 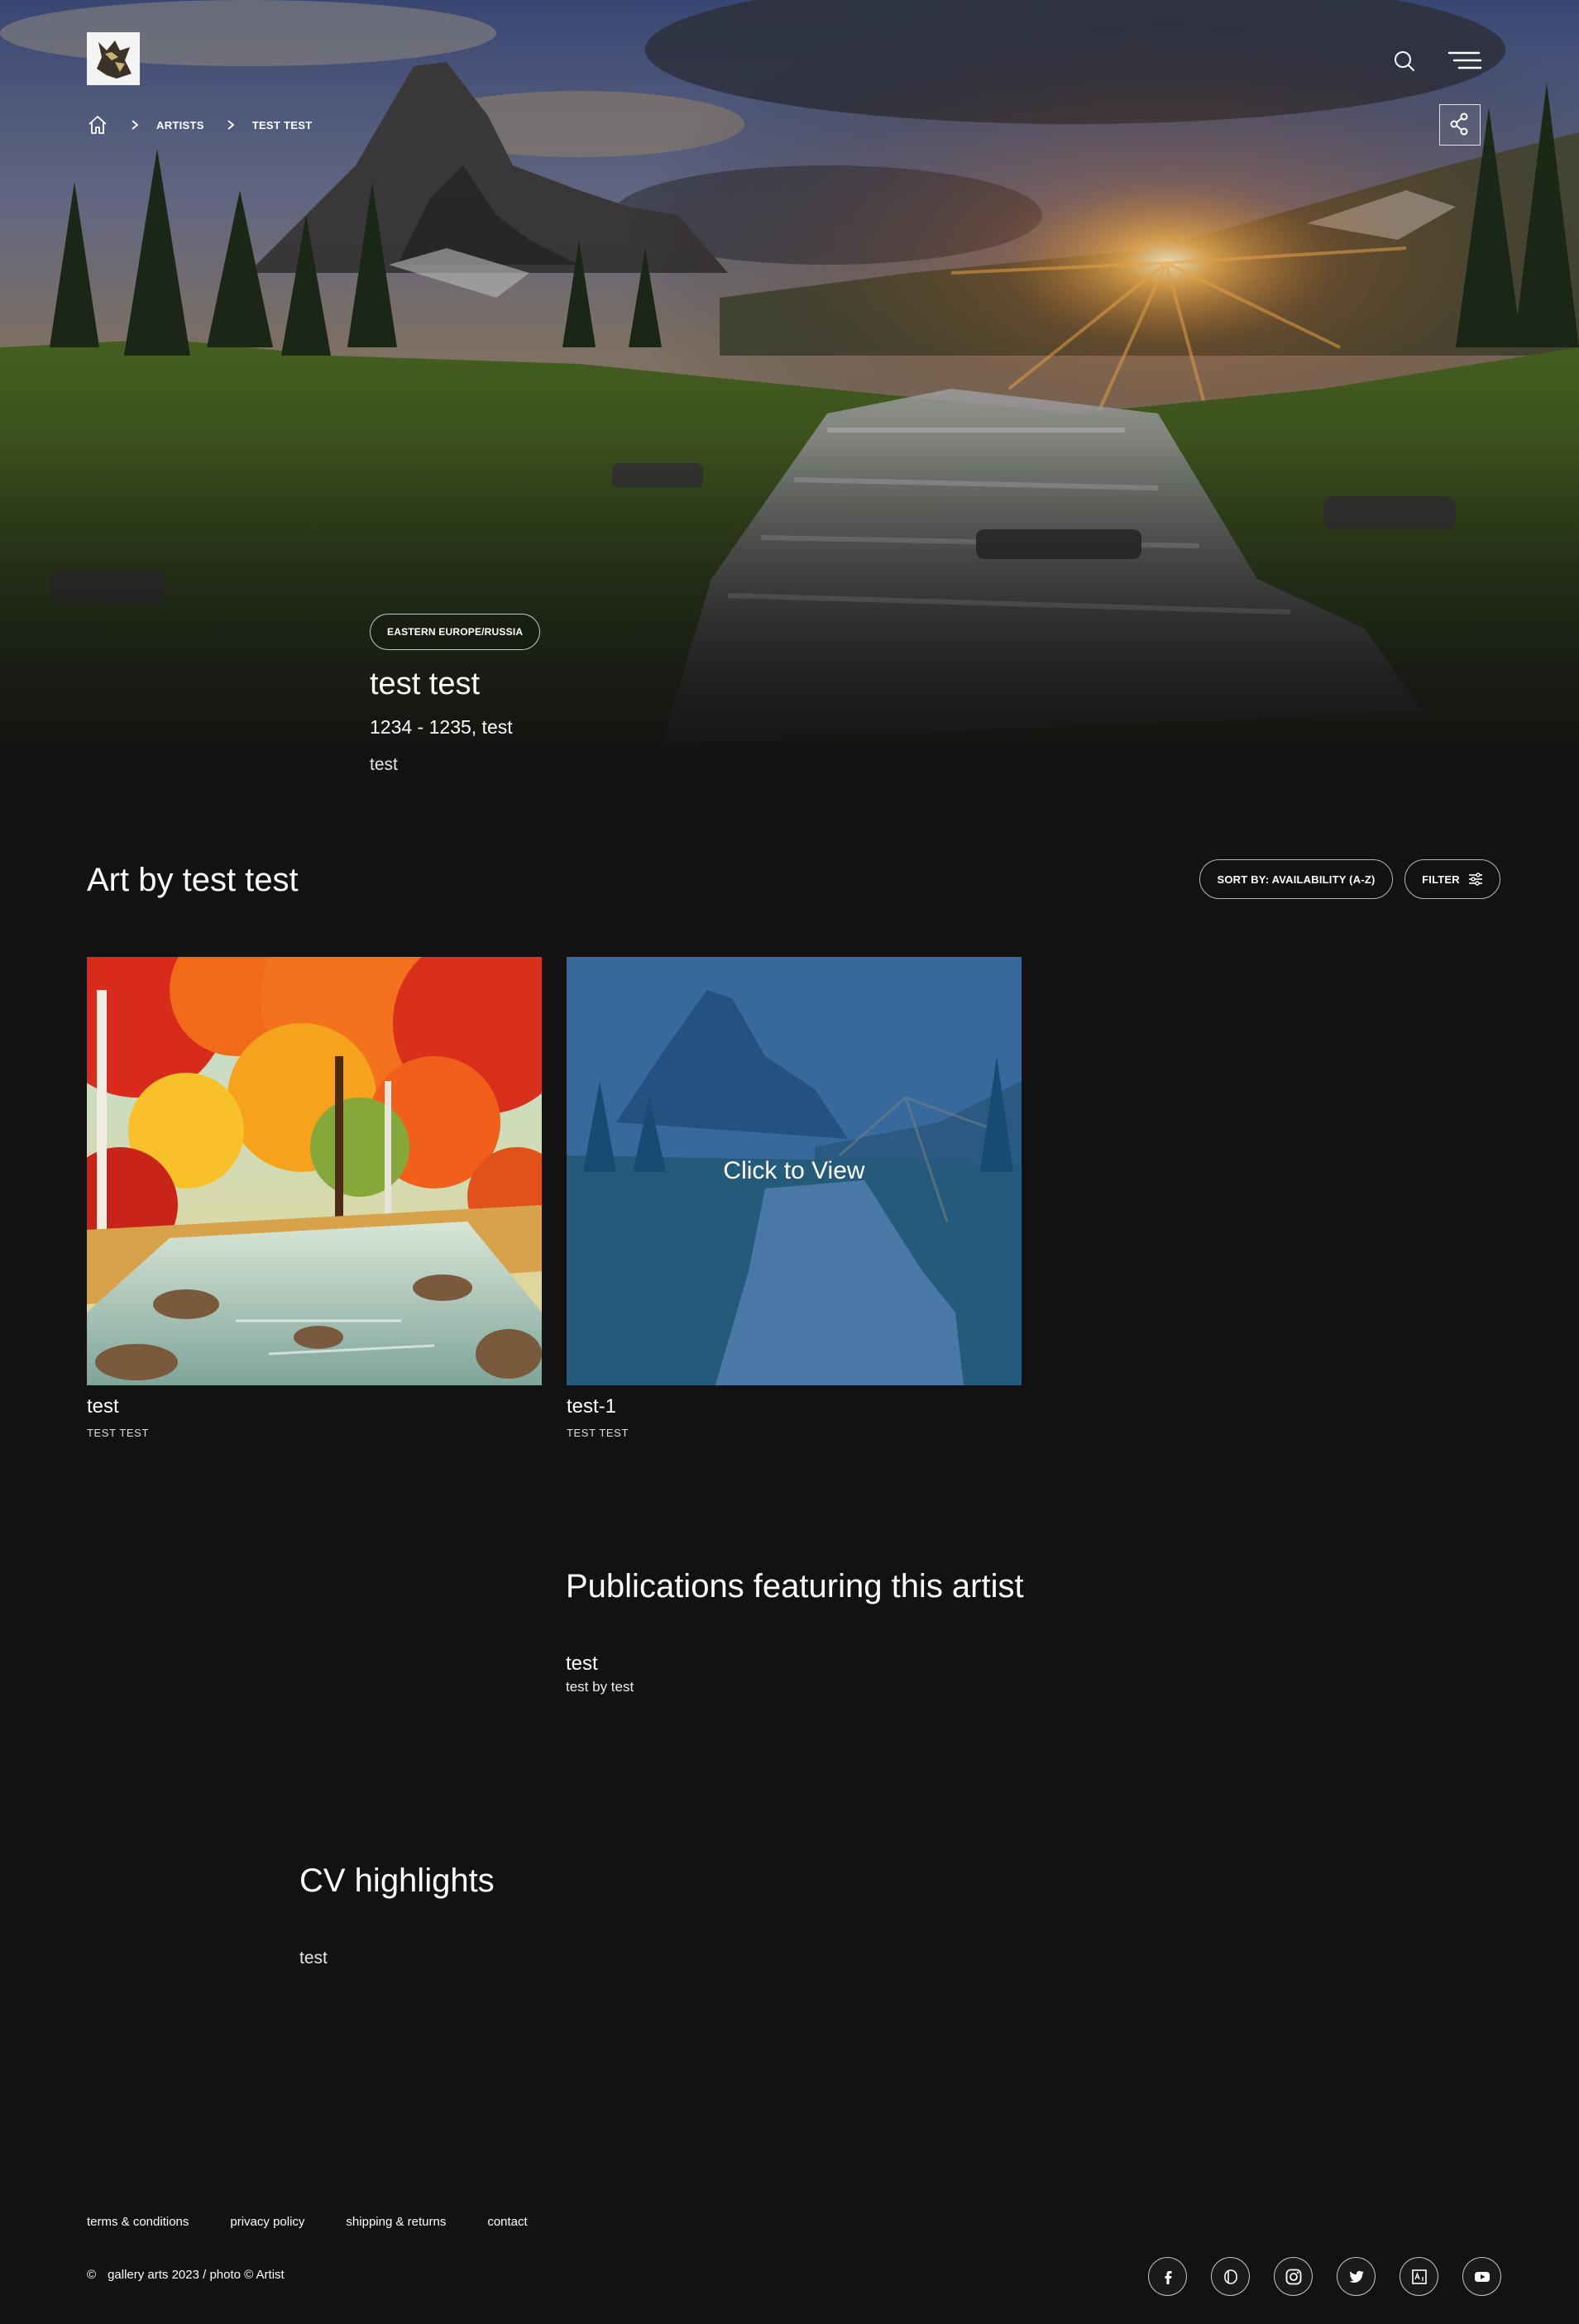 I want to click on sort-button: SORT BY: AVAILABILITY (A-Z), so click(x=1296, y=879).